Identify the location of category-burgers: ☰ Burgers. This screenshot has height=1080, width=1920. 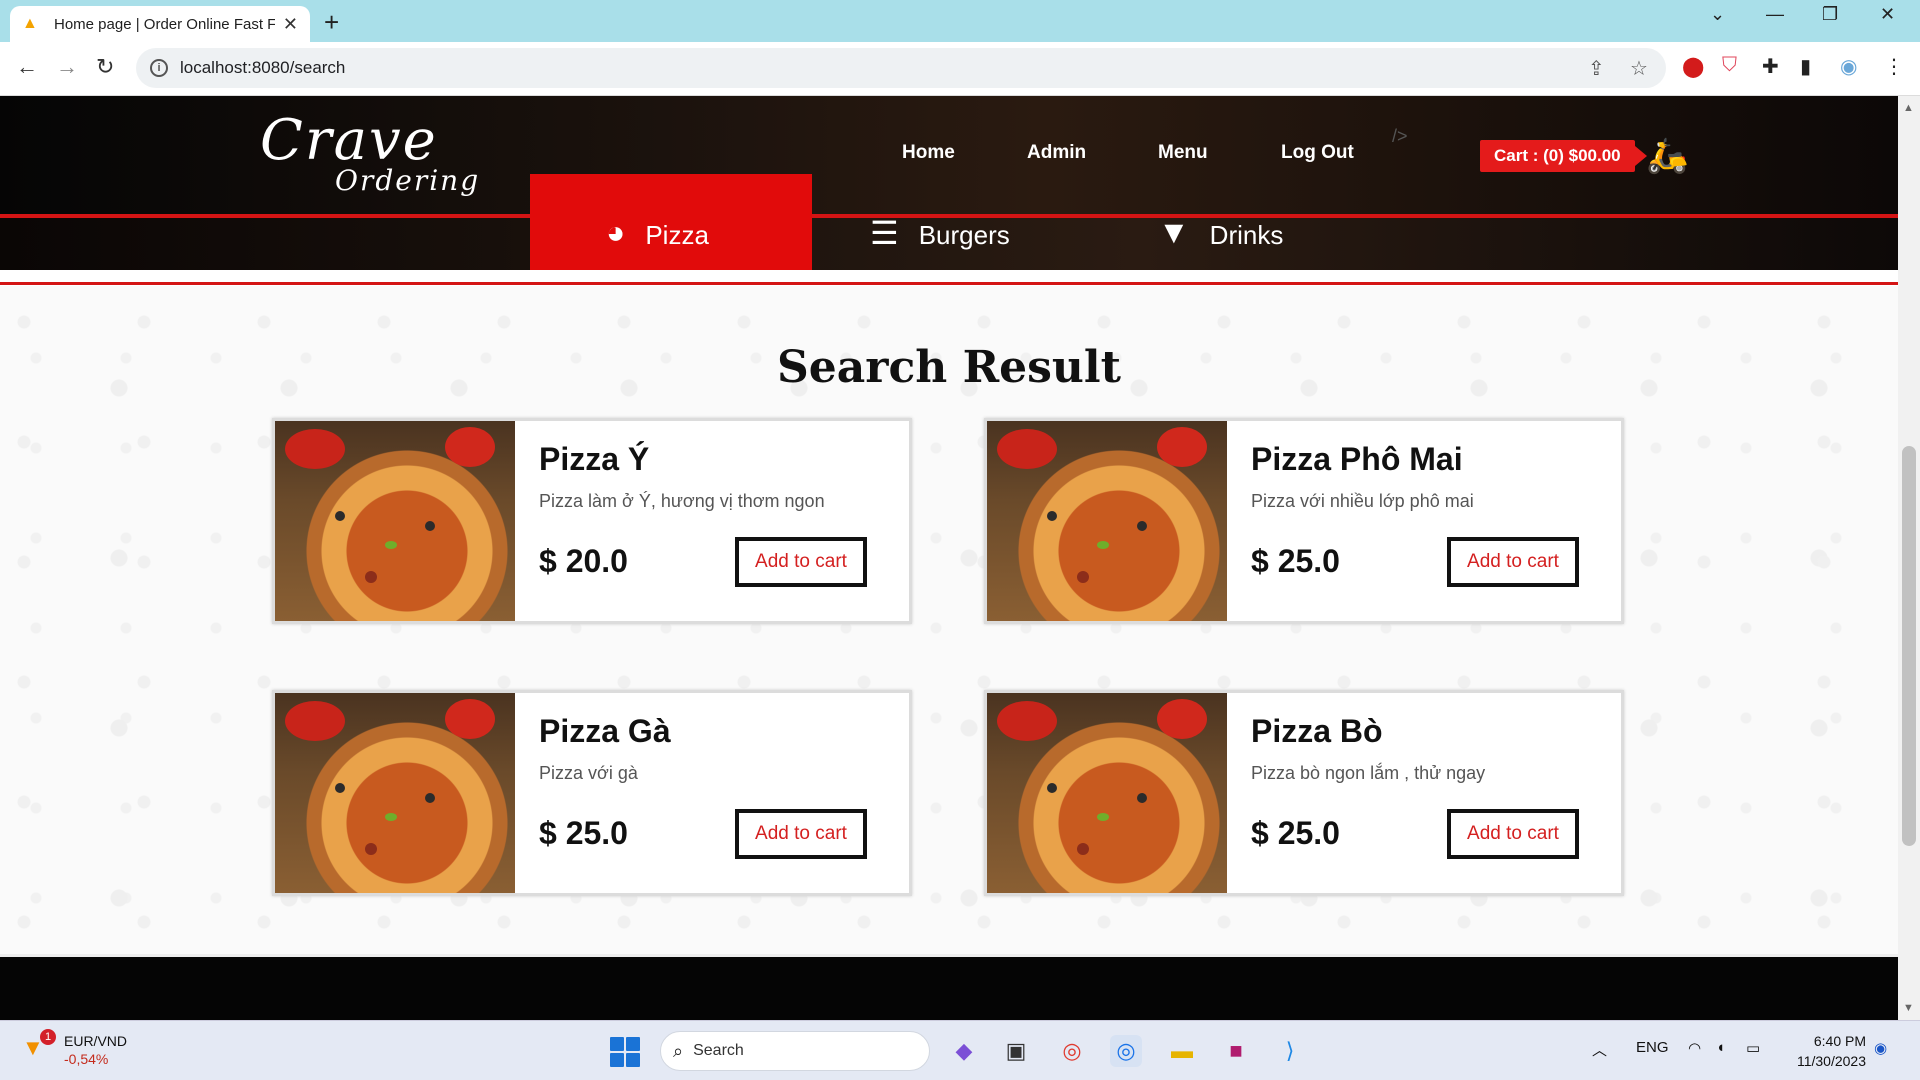
(940, 242).